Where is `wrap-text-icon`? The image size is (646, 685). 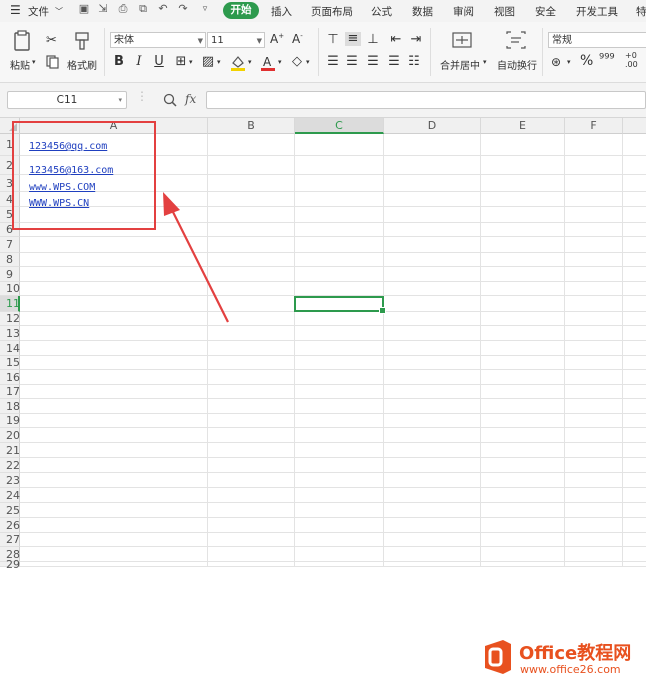
wrap-text-icon is located at coordinates (516, 40).